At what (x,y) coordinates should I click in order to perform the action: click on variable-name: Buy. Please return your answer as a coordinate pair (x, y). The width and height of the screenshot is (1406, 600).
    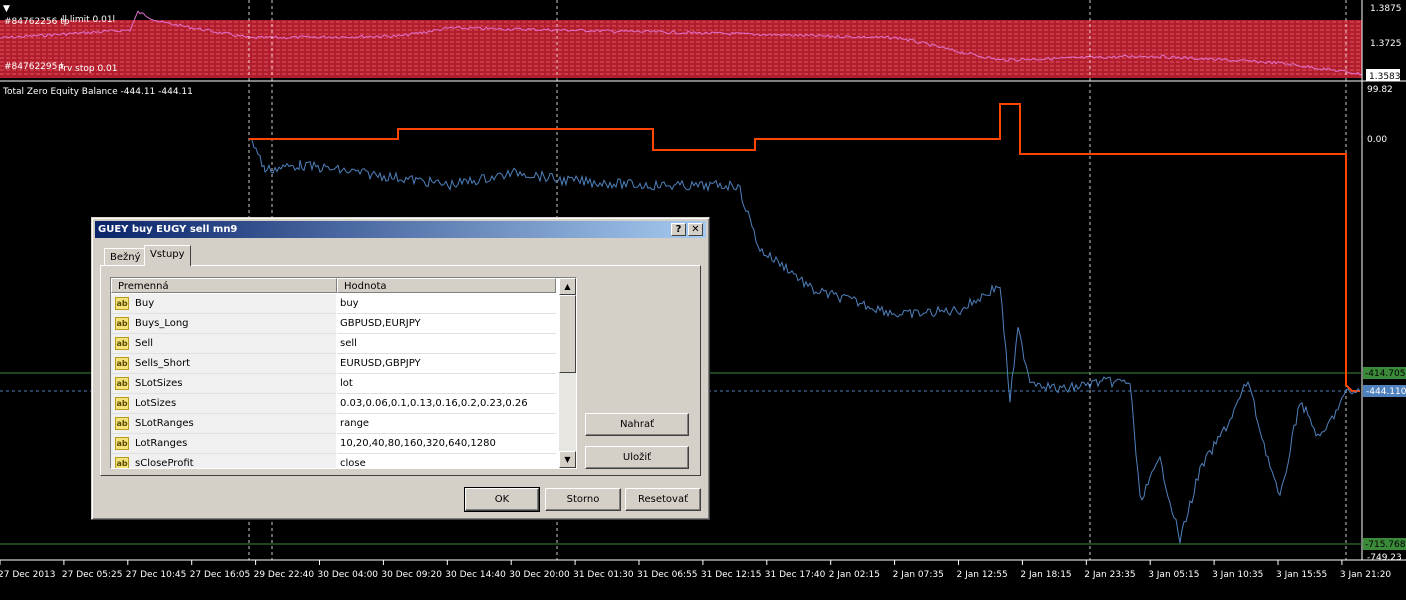
    Looking at the image, I should click on (145, 303).